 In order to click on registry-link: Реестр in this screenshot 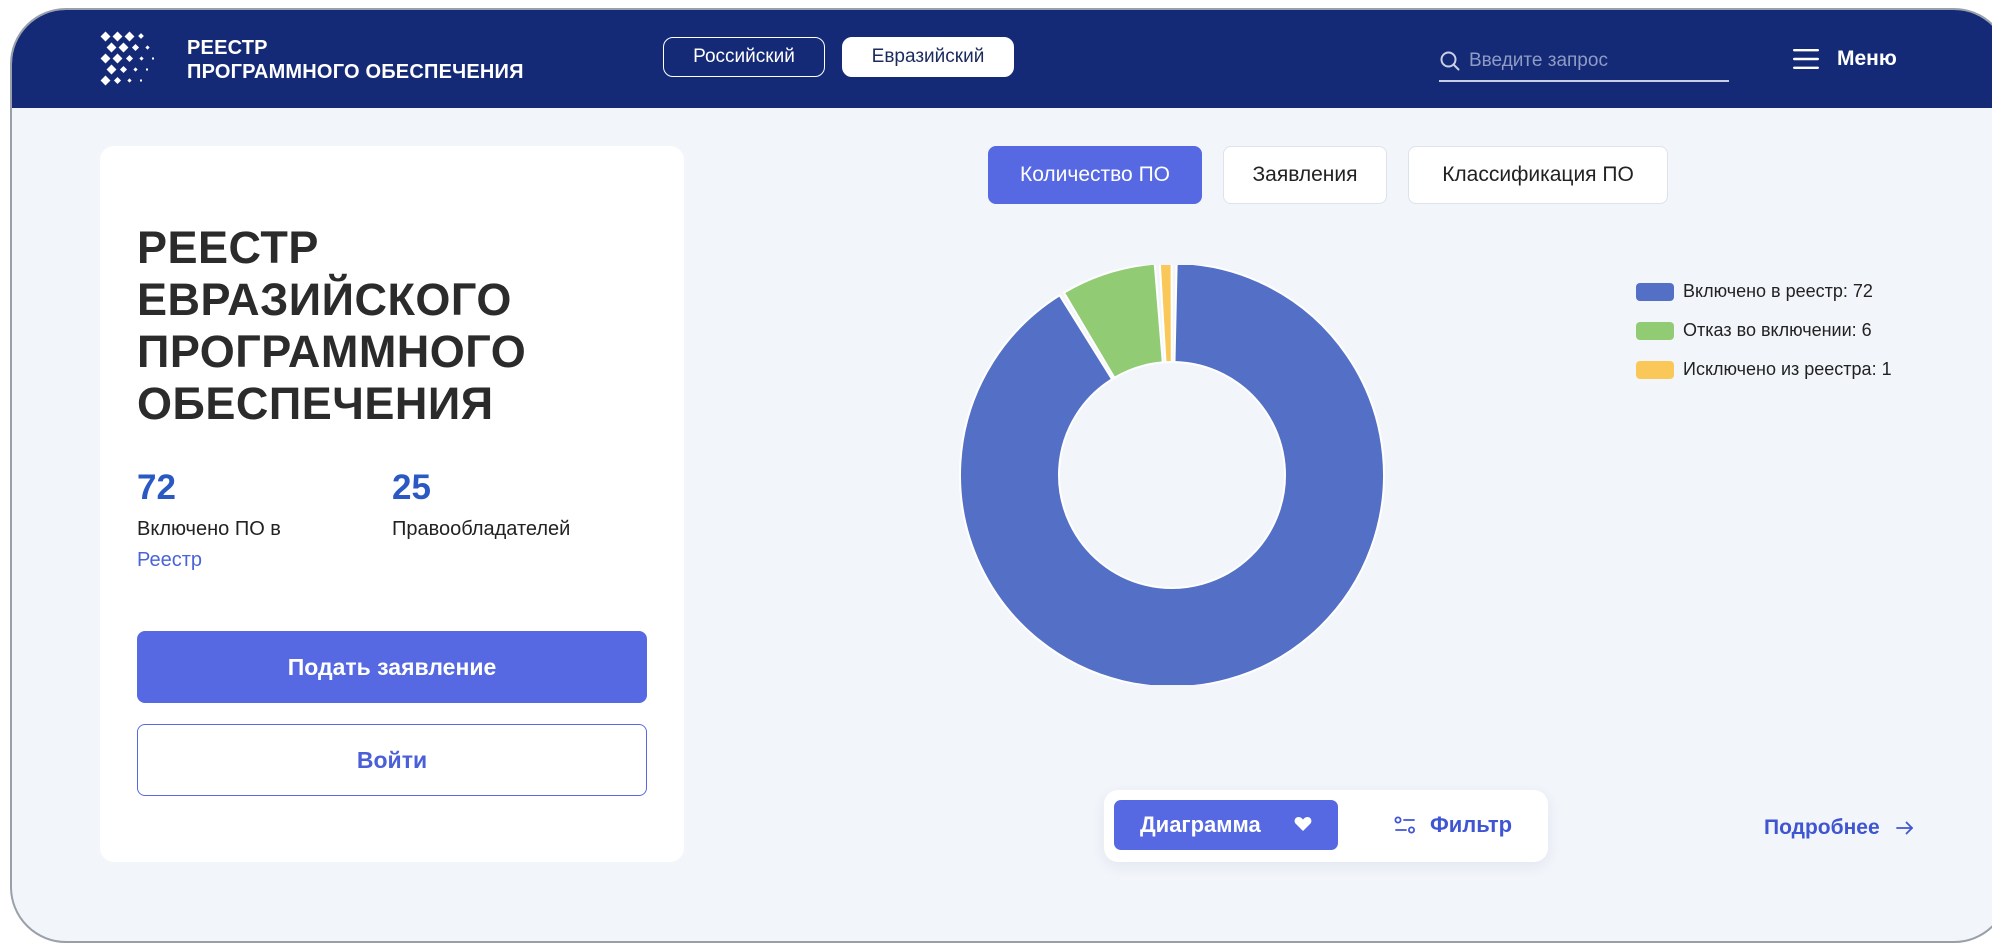, I will do `click(169, 560)`.